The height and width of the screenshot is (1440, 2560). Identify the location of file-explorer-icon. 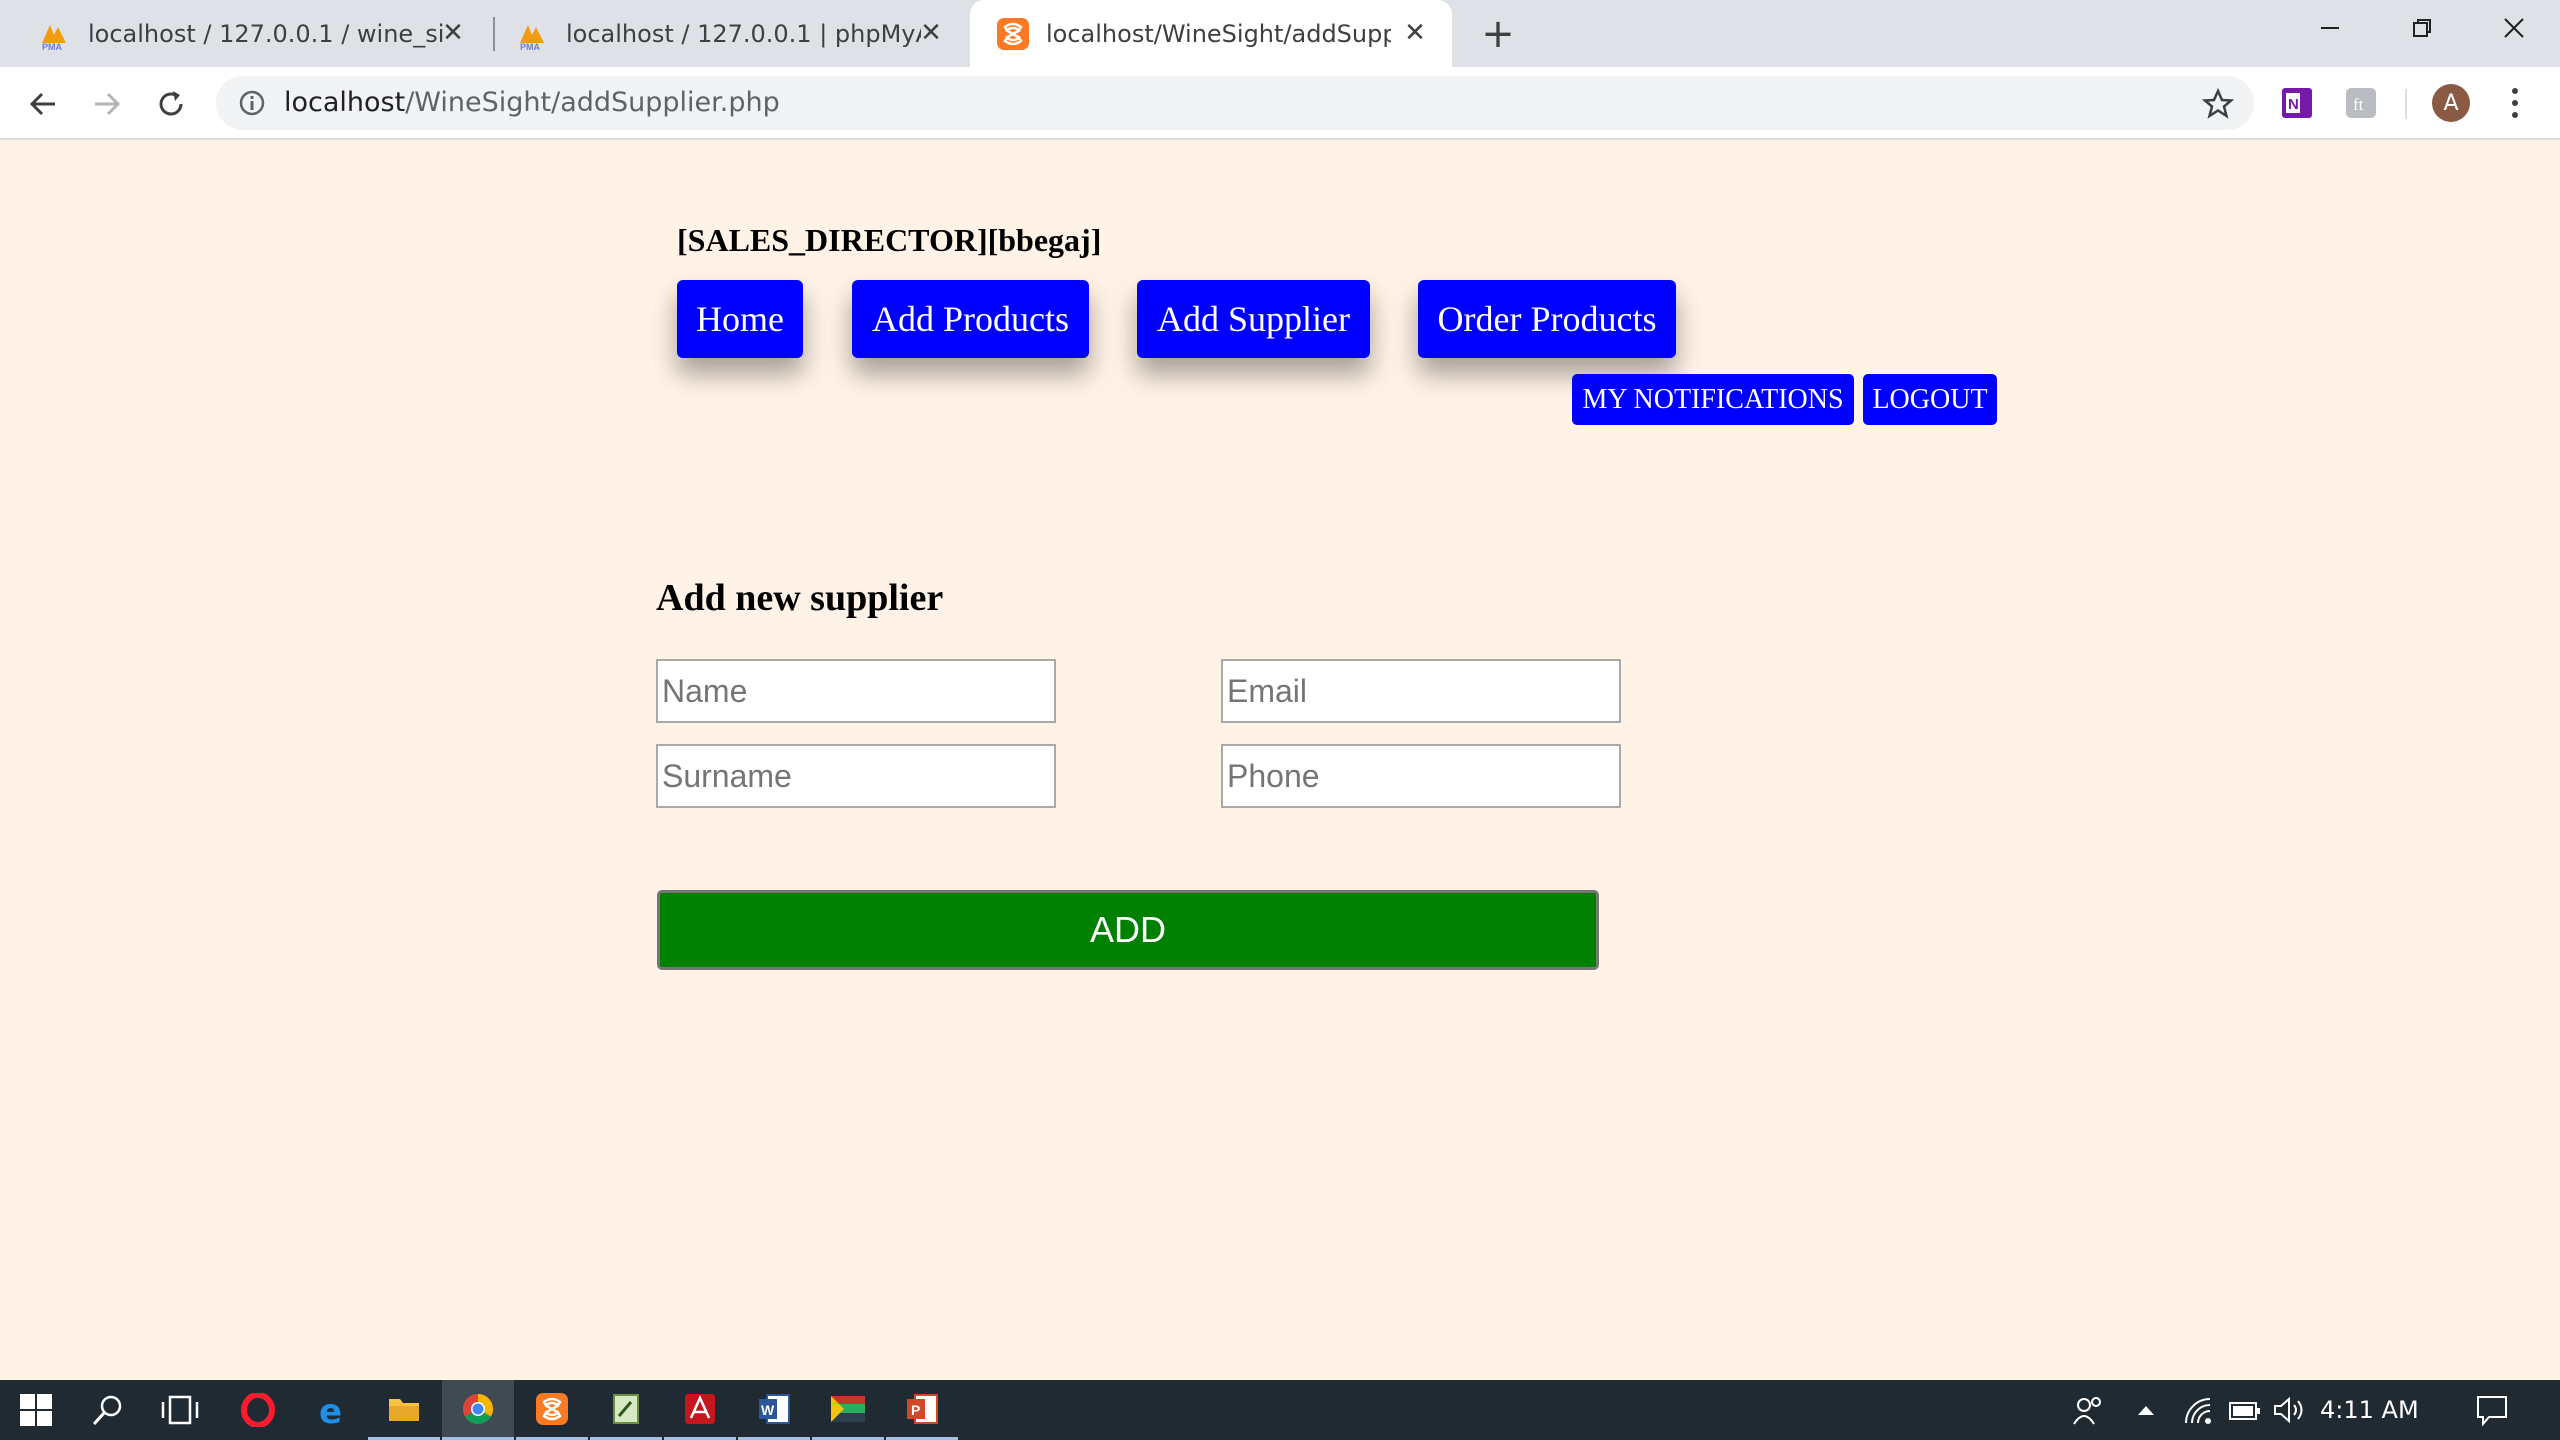
(404, 1409).